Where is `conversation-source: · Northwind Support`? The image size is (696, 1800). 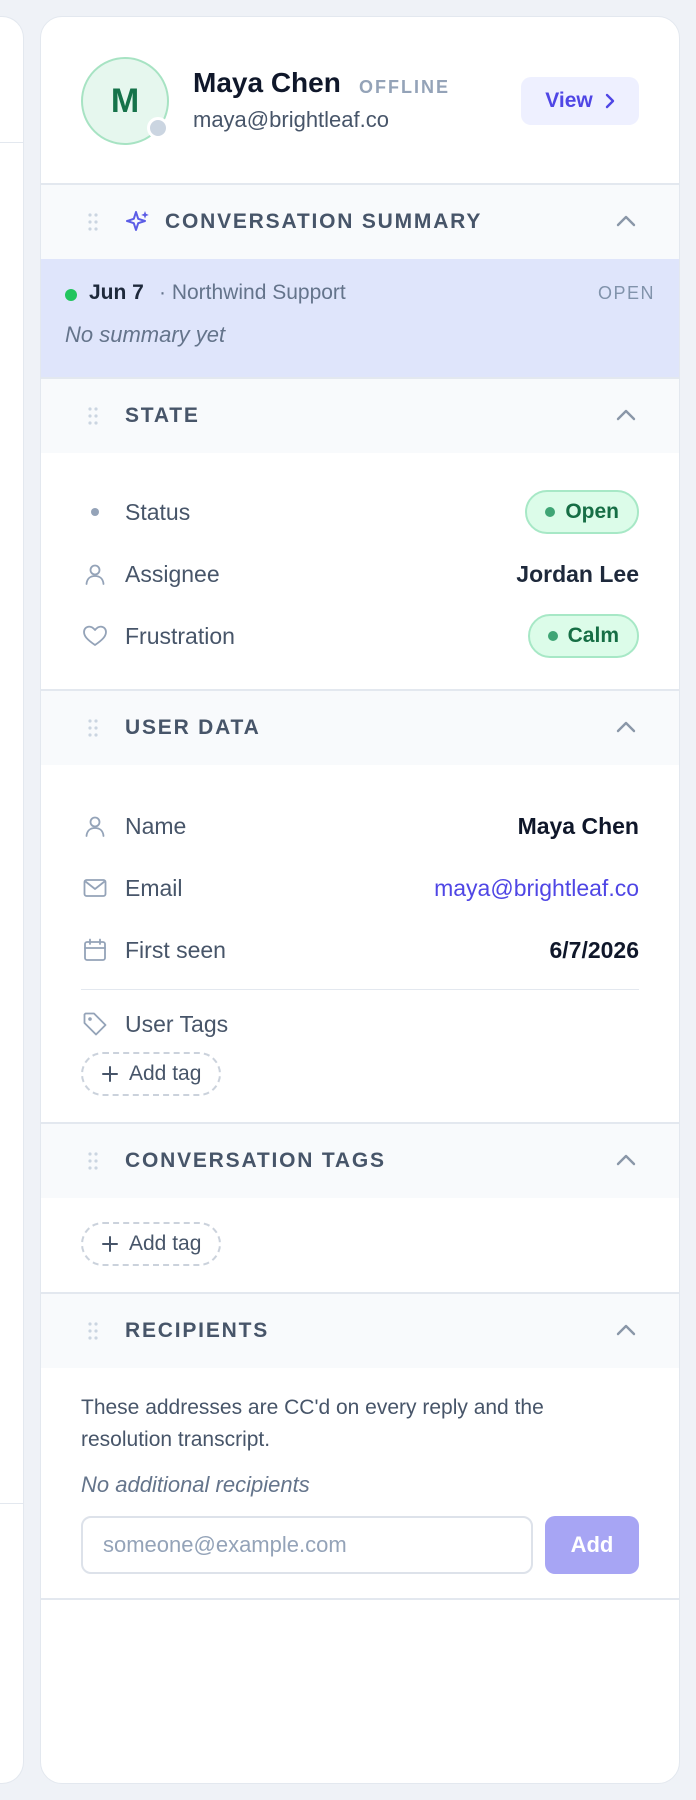 conversation-source: · Northwind Support is located at coordinates (252, 292).